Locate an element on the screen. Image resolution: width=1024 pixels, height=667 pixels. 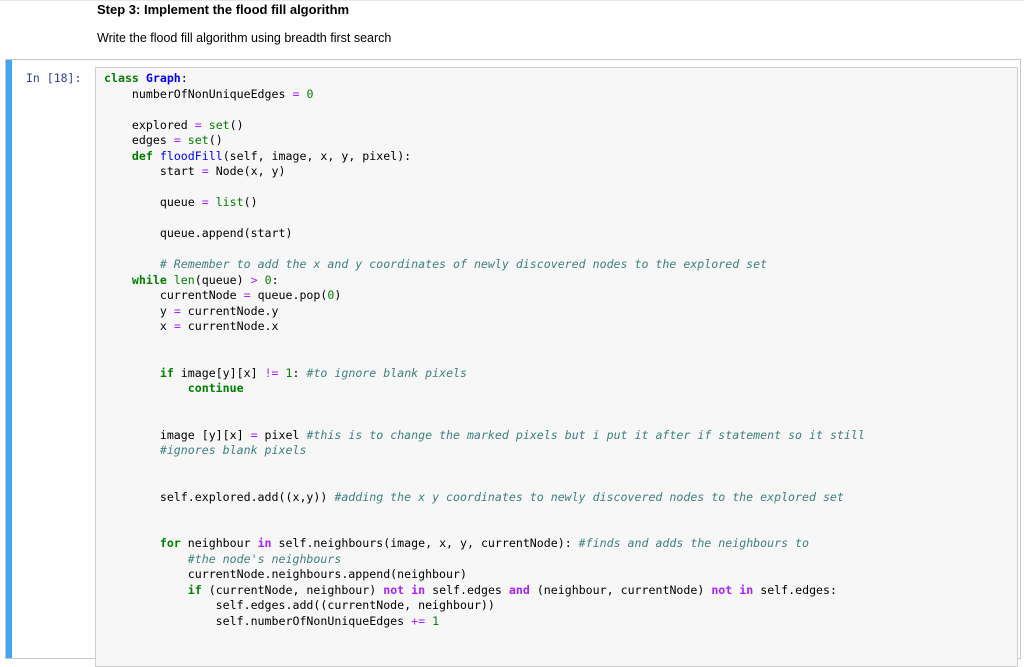
code-line: x = currentNode.x is located at coordinates (191, 327).